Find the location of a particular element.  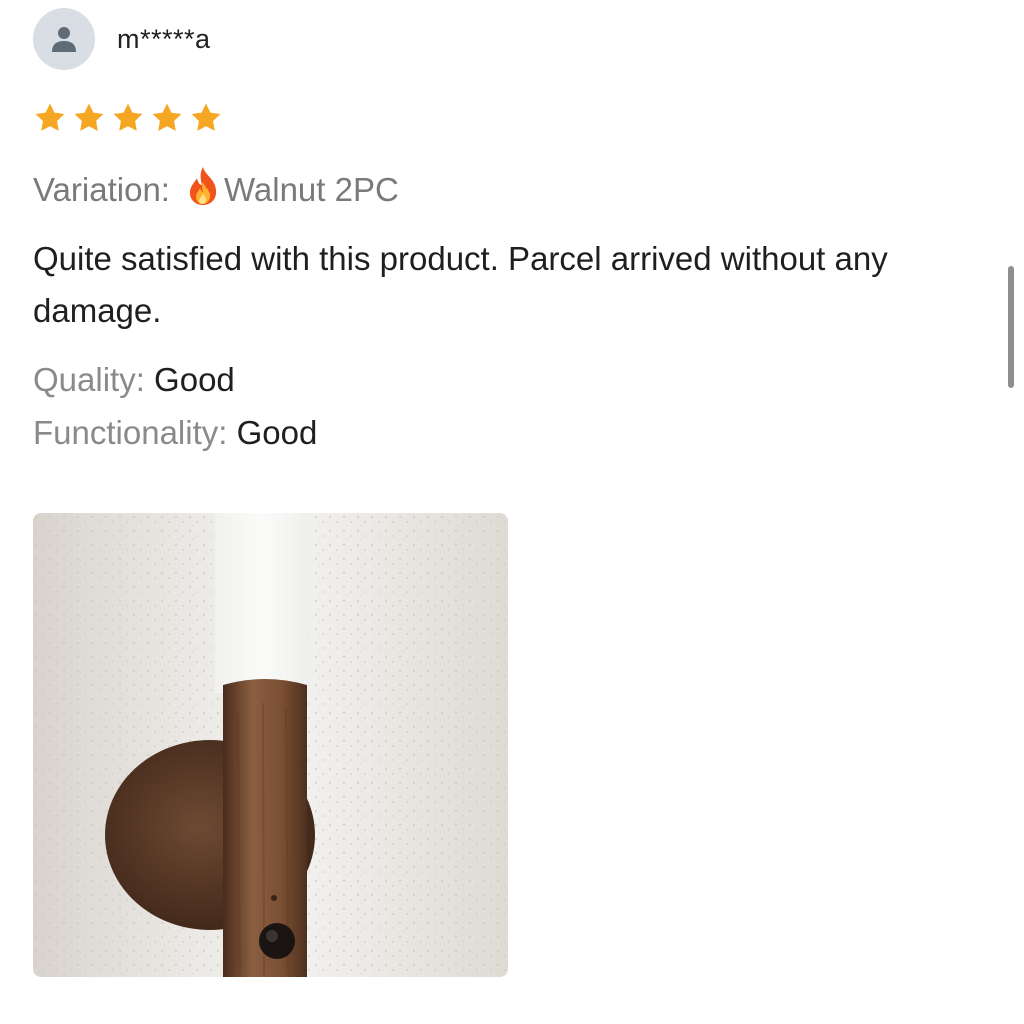

functionality-label: Functionality: is located at coordinates (130, 432).